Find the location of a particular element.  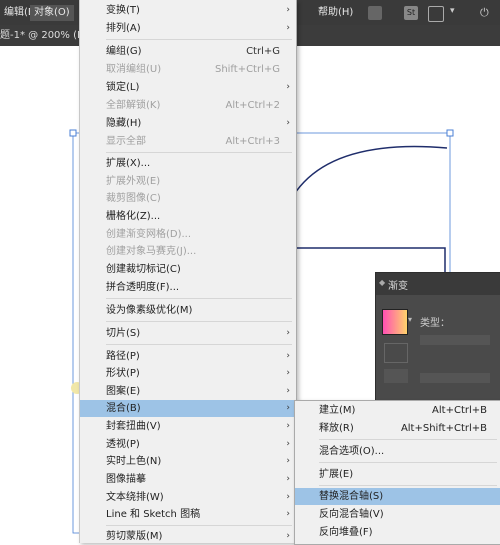

bridge-icon is located at coordinates (375, 13).